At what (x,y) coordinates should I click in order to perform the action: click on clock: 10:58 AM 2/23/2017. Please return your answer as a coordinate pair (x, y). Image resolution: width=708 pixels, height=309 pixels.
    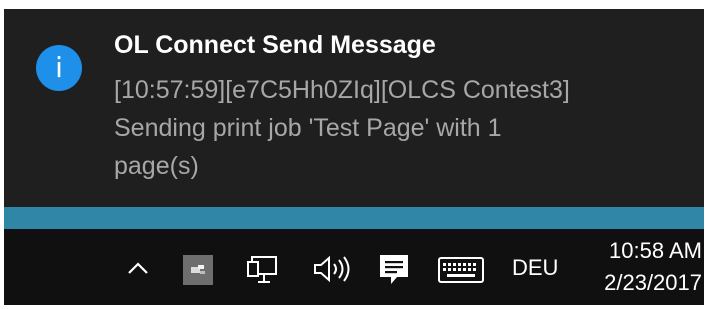
    Looking at the image, I should click on (647, 267).